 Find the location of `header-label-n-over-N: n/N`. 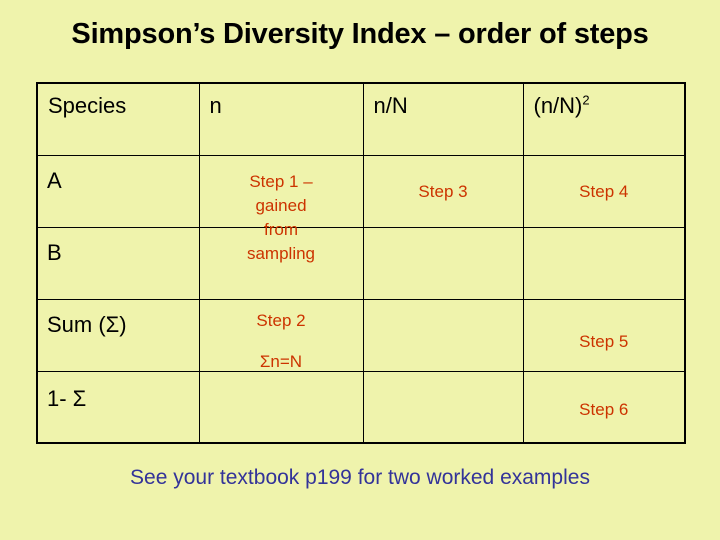

header-label-n-over-N: n/N is located at coordinates (390, 105).